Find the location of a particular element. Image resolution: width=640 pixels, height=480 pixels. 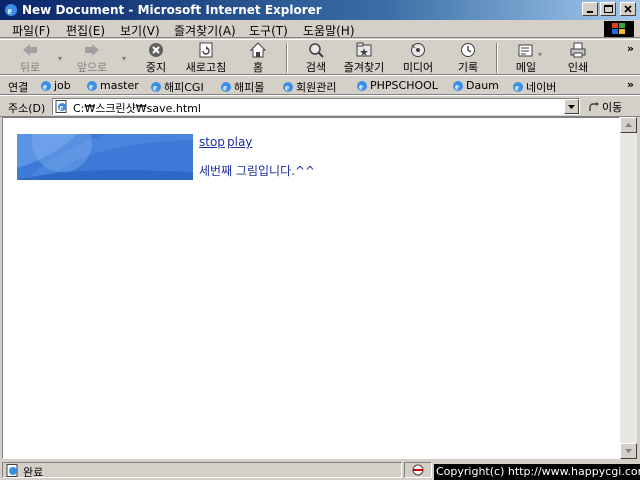

vertical-scrollbar is located at coordinates (628, 288).